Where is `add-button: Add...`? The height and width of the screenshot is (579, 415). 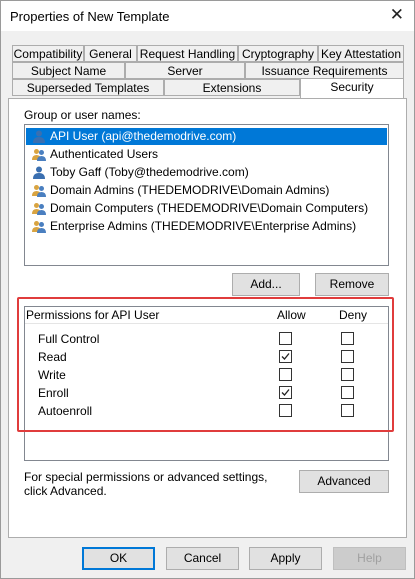
add-button: Add... is located at coordinates (266, 284).